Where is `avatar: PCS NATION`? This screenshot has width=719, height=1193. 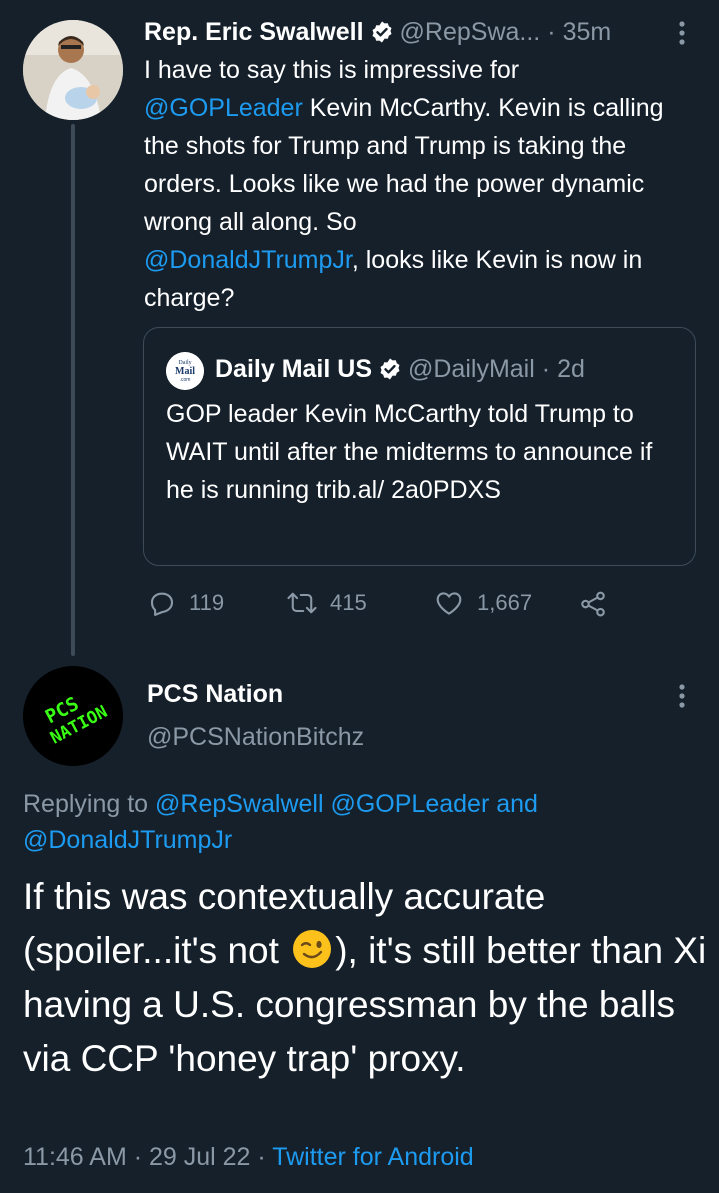 avatar: PCS NATION is located at coordinates (73, 716).